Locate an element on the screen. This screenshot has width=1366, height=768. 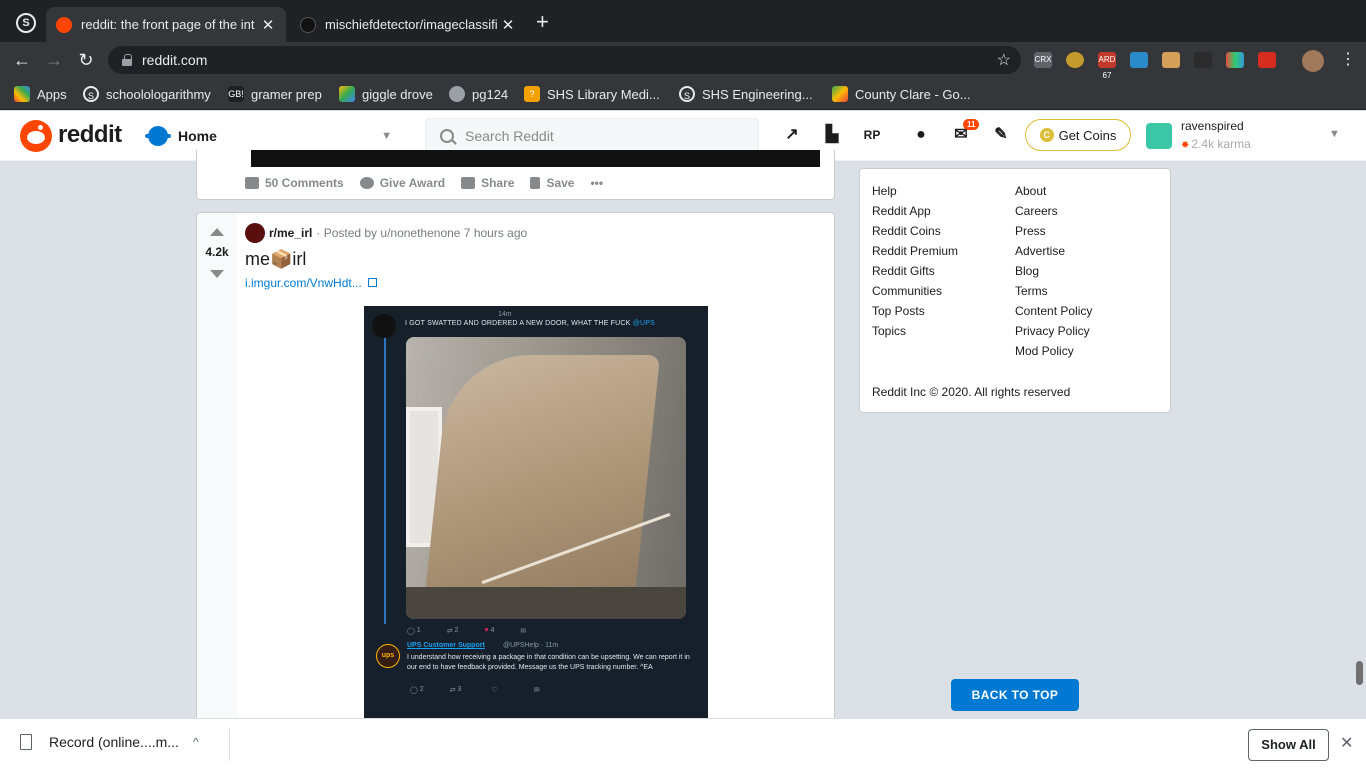
reload-button: ↻ is located at coordinates (86, 60).